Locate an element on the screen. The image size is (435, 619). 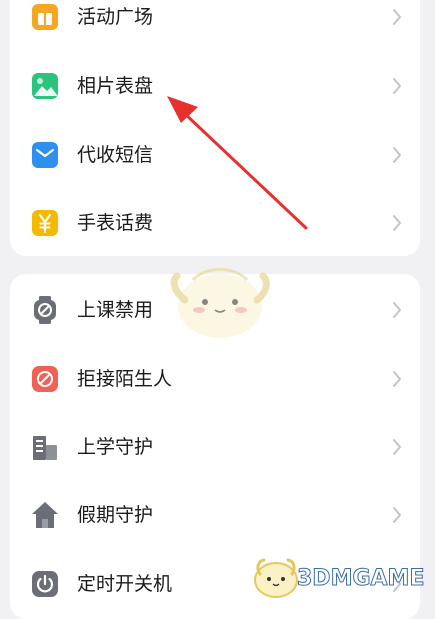
message-icon is located at coordinates (45, 155).